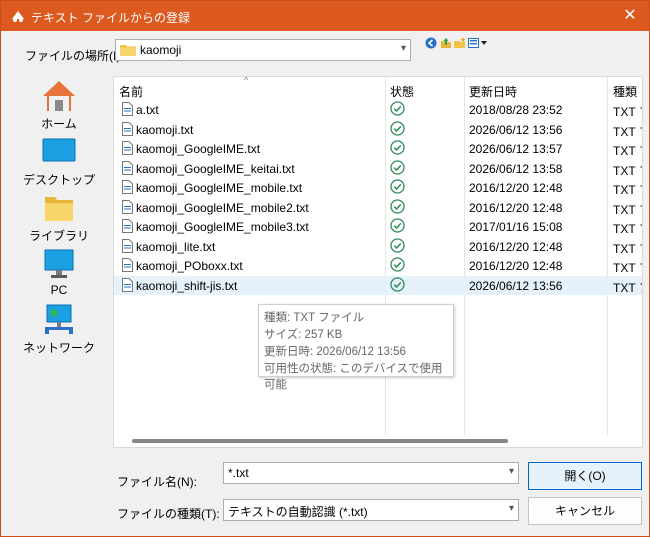 The image size is (650, 537). I want to click on file-name-input: *.txt ▾, so click(371, 473).